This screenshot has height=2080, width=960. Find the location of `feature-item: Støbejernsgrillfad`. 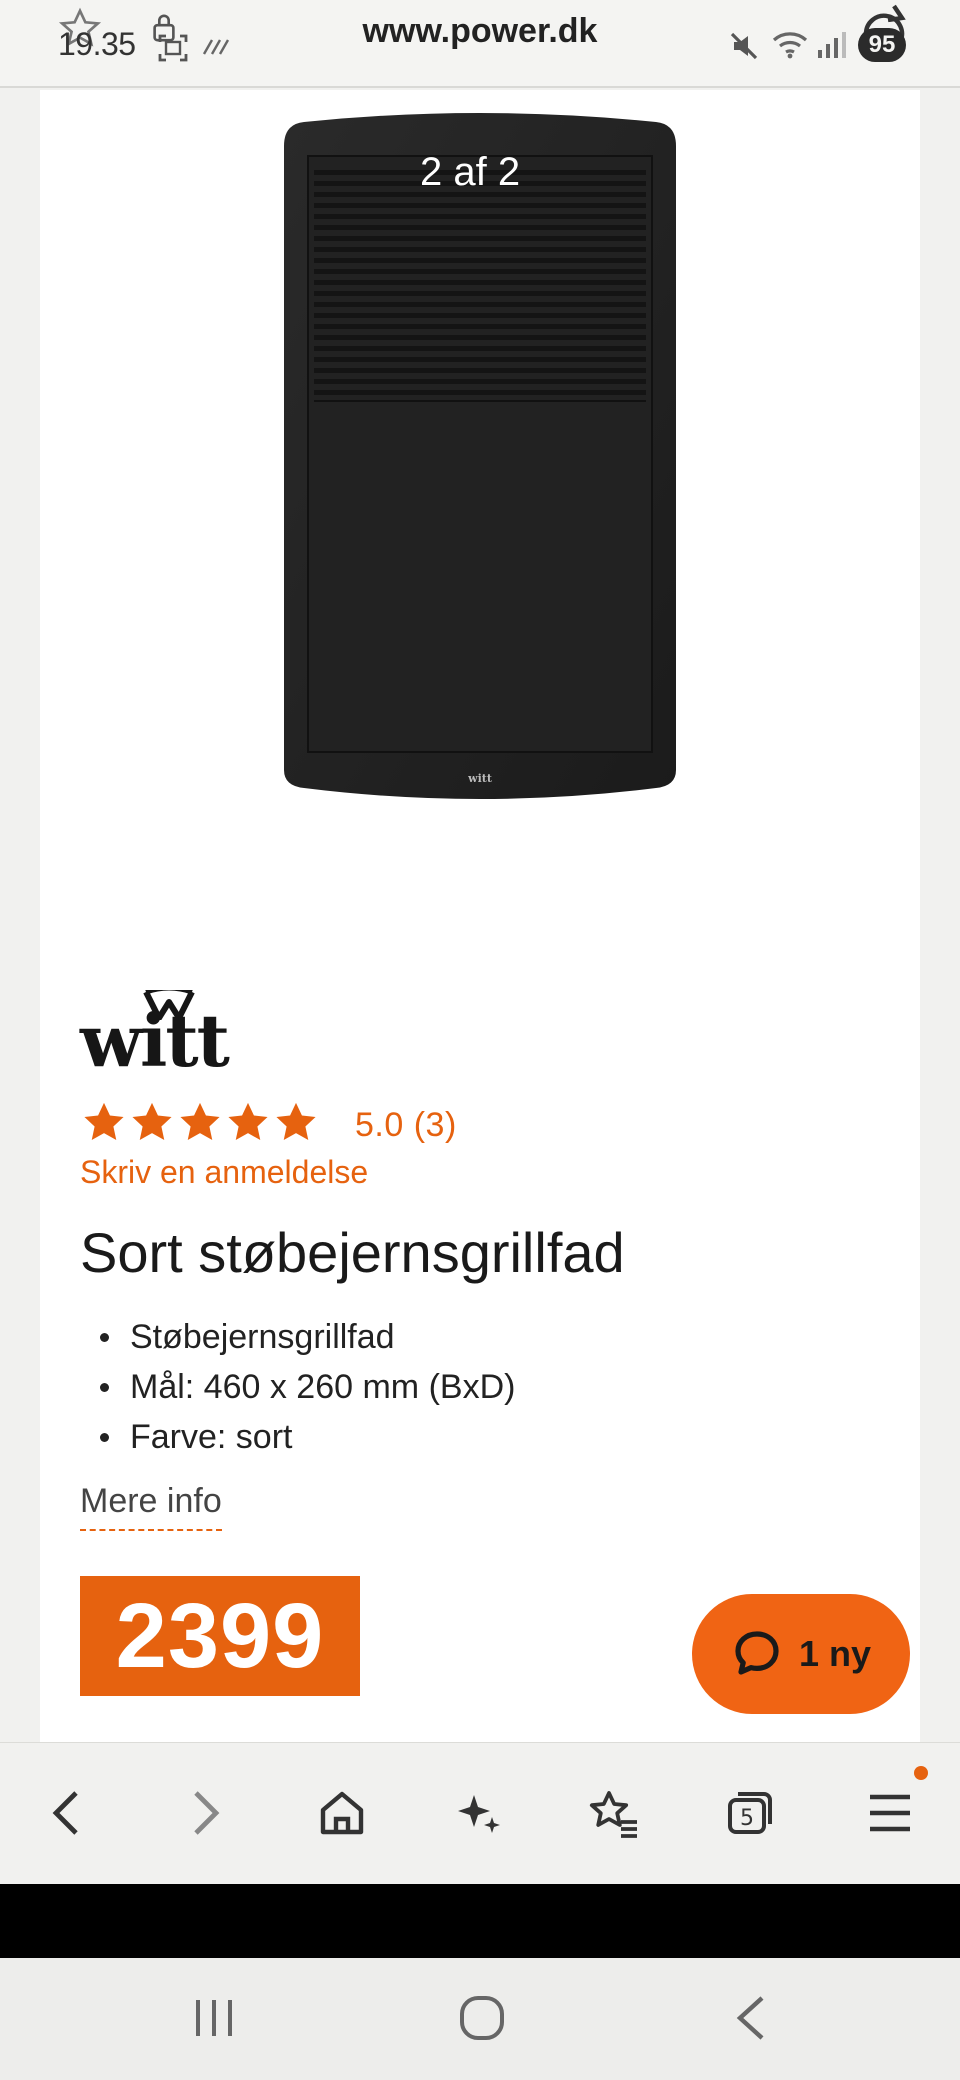

feature-item: Støbejernsgrillfad is located at coordinates (307, 1337).